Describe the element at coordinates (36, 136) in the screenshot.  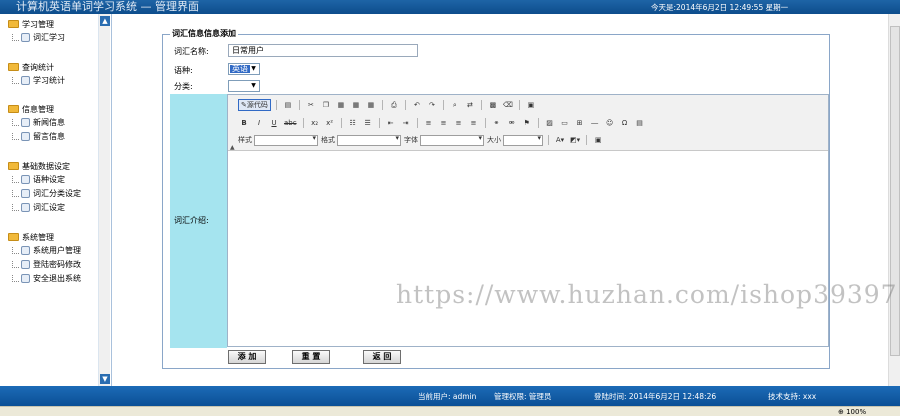
I see `sidebar-item-messages: 留言信息` at that location.